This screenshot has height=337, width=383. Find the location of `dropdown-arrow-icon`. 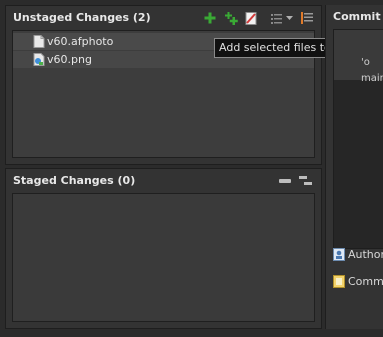

dropdown-arrow-icon is located at coordinates (289, 18).